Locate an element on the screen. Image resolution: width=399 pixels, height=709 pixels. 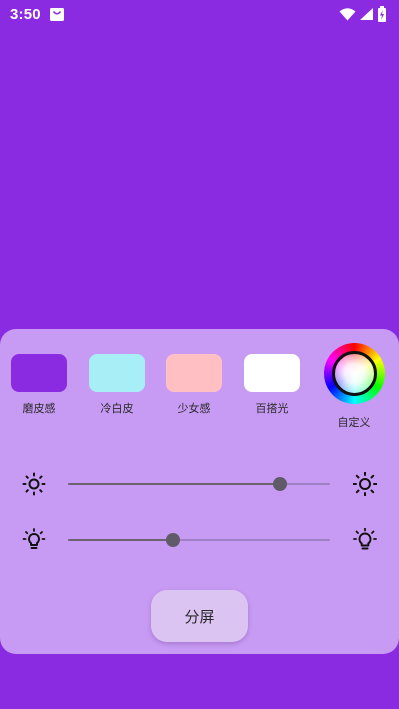
status-bar: 3:50 is located at coordinates (199, 14).